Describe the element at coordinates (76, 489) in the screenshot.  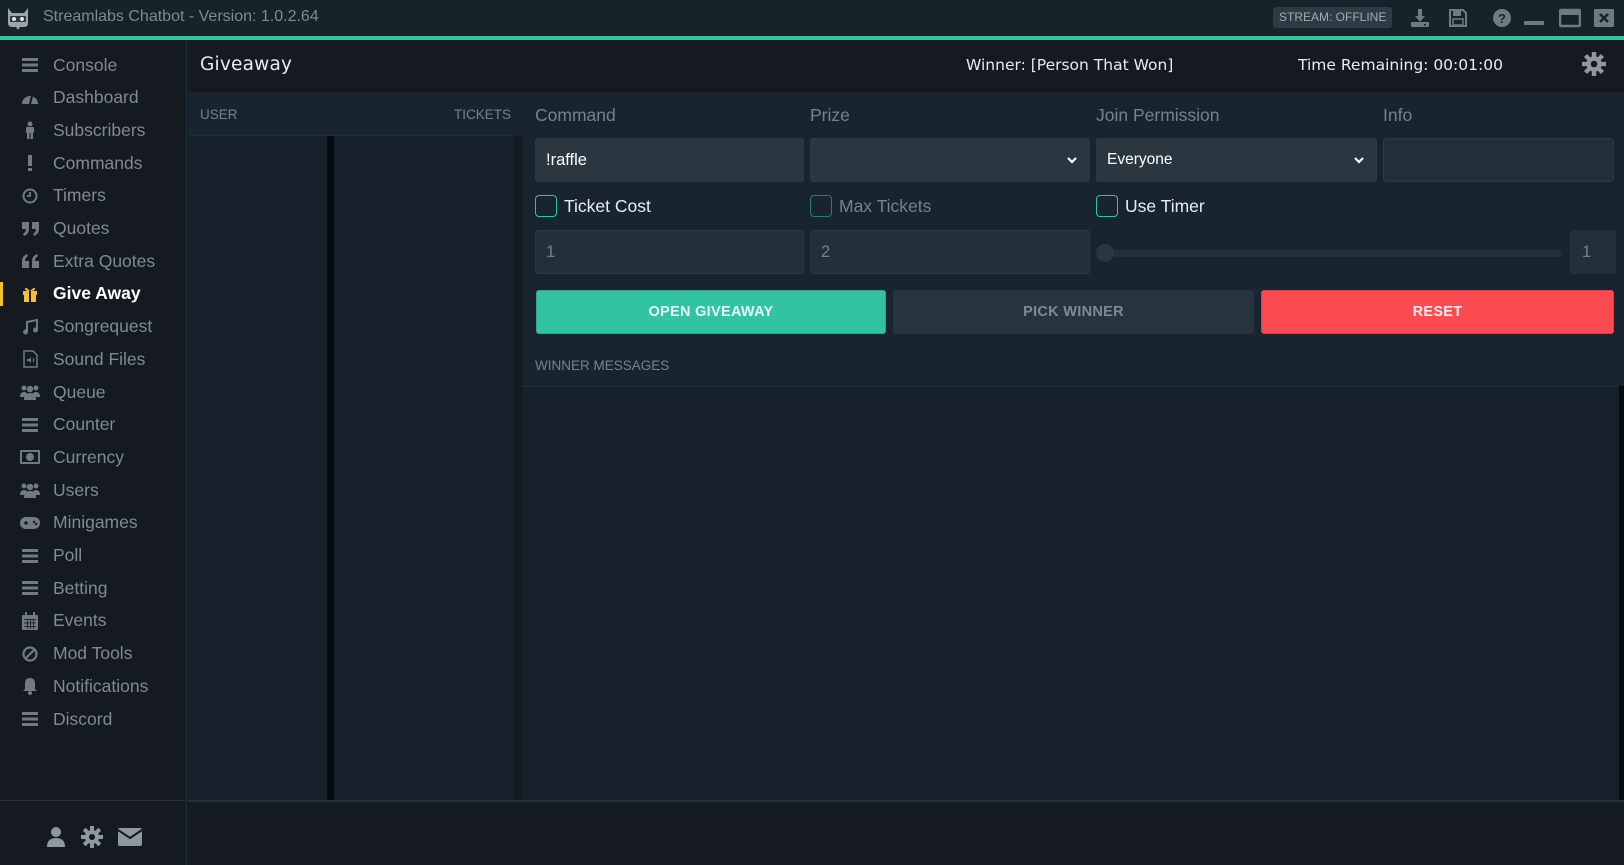
I see `sidebar-item-label: Users` at that location.